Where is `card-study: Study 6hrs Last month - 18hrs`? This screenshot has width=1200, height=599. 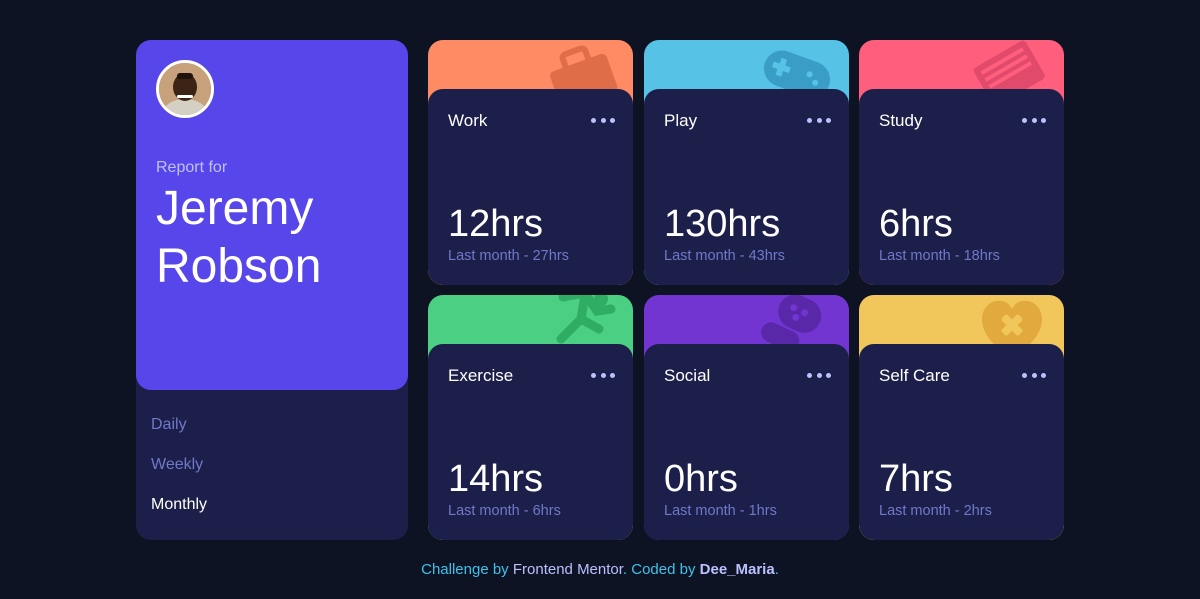 card-study: Study 6hrs Last month - 18hrs is located at coordinates (961, 162).